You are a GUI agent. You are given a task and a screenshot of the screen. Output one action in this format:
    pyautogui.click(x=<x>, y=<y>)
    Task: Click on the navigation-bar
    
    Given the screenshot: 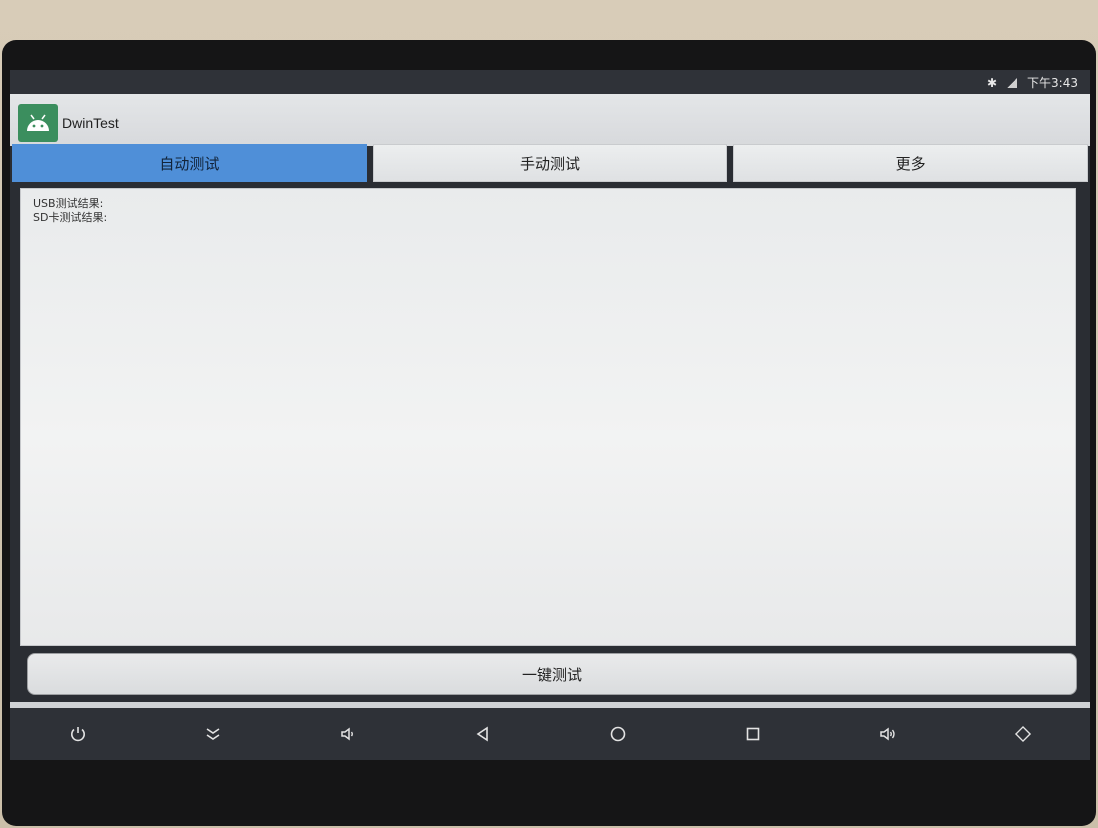 What is the action you would take?
    pyautogui.click(x=550, y=734)
    